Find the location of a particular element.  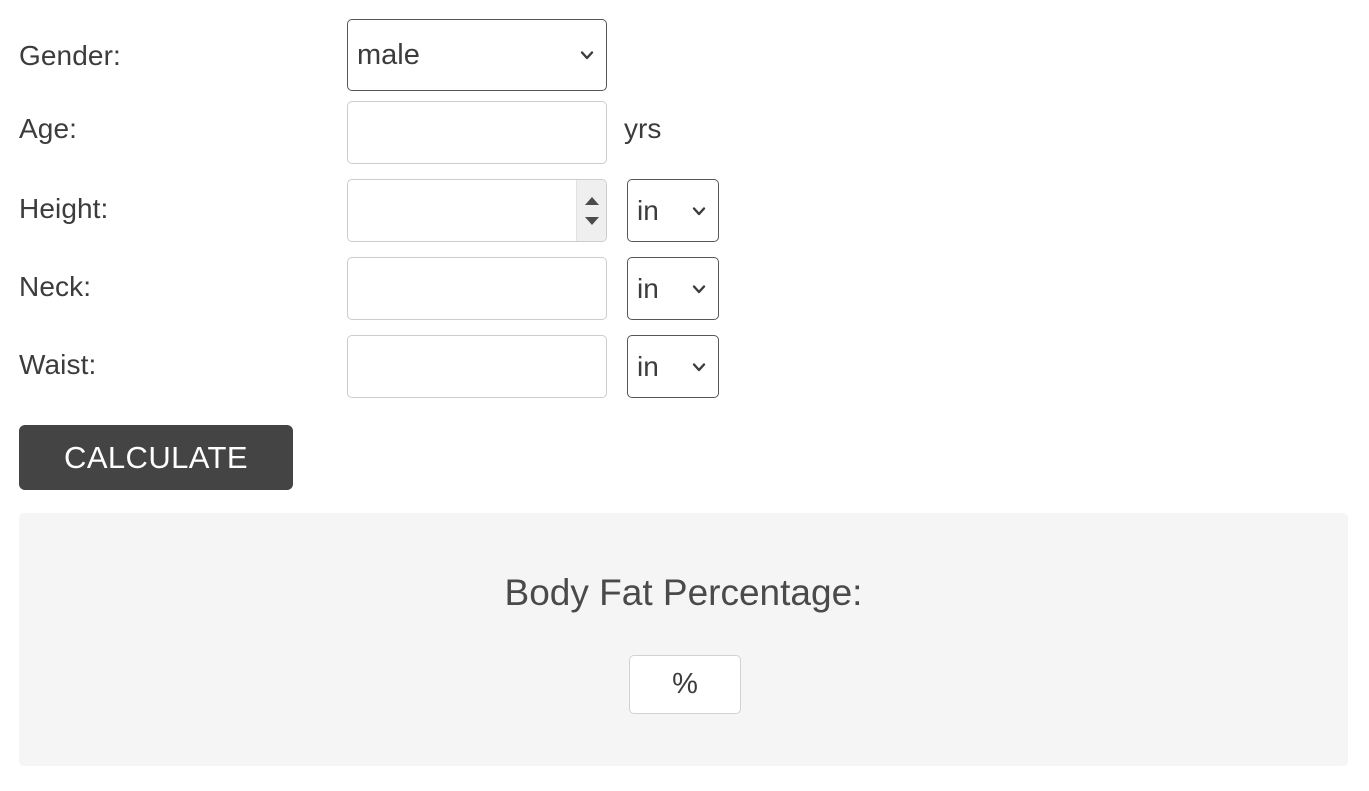

form-row-neck: Neck: in cm is located at coordinates (684, 287).